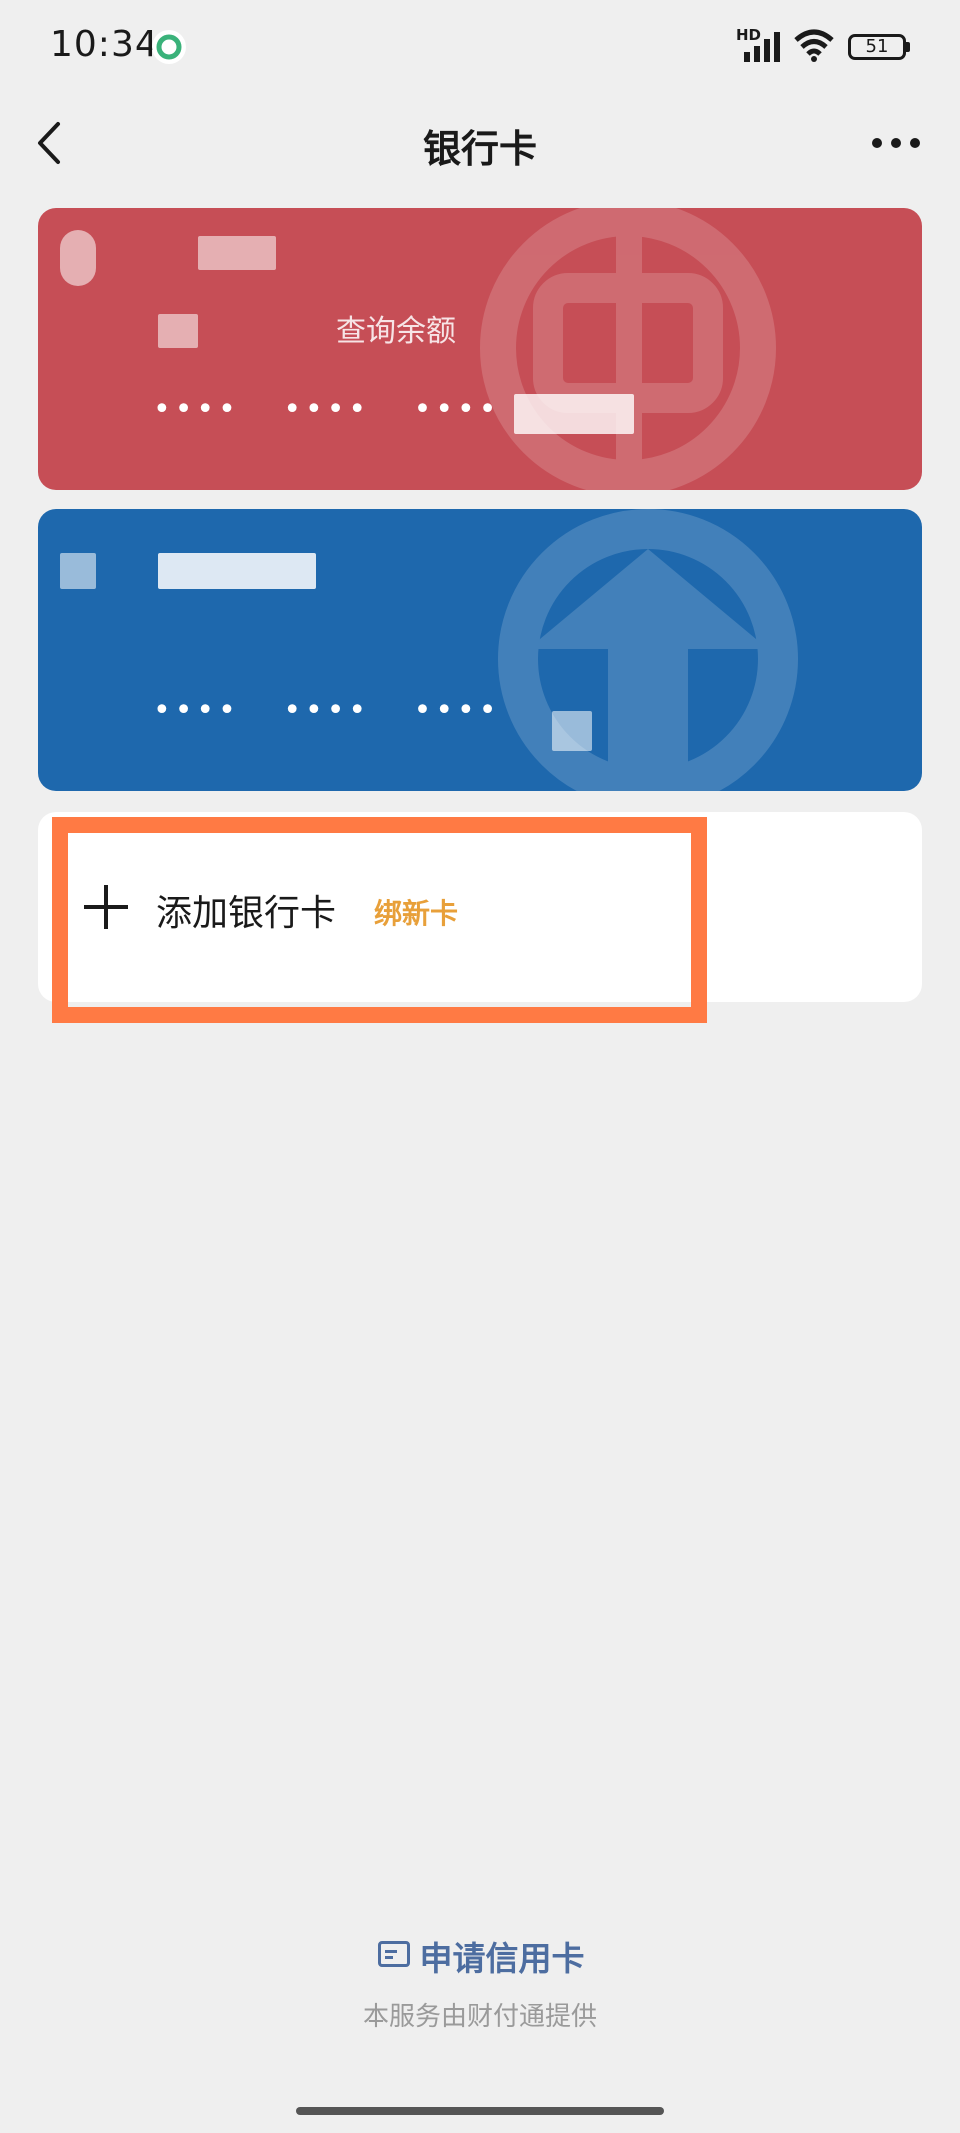  What do you see at coordinates (814, 45) in the screenshot?
I see `wifi-icon` at bounding box center [814, 45].